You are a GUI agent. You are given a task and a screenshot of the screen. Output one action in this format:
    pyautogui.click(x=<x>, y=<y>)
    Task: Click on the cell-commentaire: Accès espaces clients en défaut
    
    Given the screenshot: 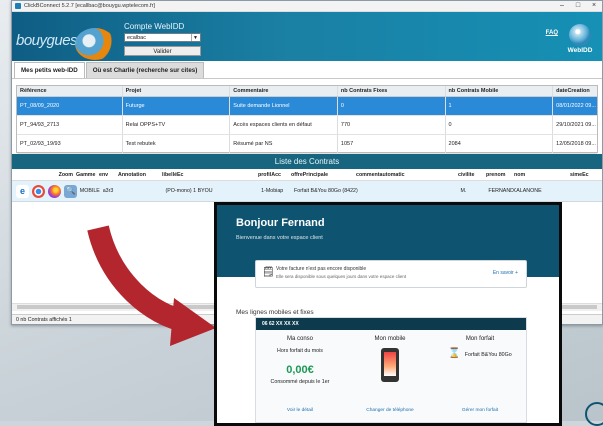 What is the action you would take?
    pyautogui.click(x=284, y=125)
    